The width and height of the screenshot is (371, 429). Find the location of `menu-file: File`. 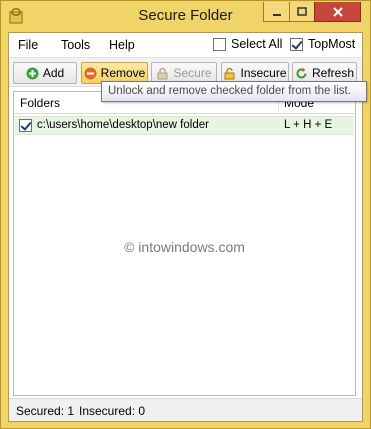

menu-file: File is located at coordinates (28, 45).